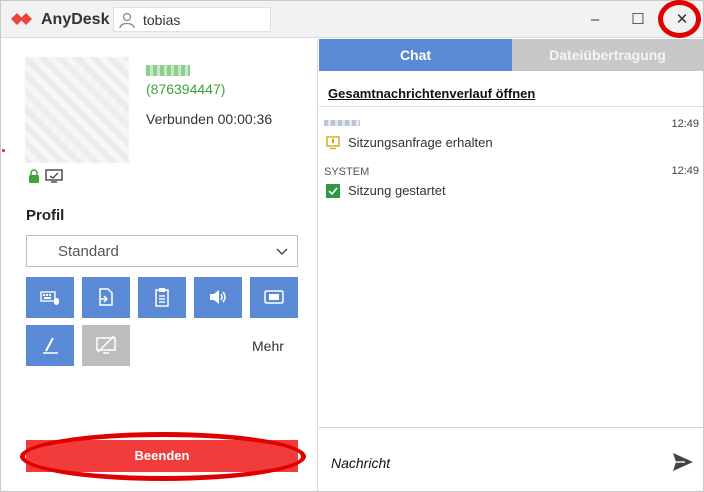 The width and height of the screenshot is (704, 492). What do you see at coordinates (352, 19) in the screenshot?
I see `title-bar: AnyDesk tobias – ☐ ✕` at bounding box center [352, 19].